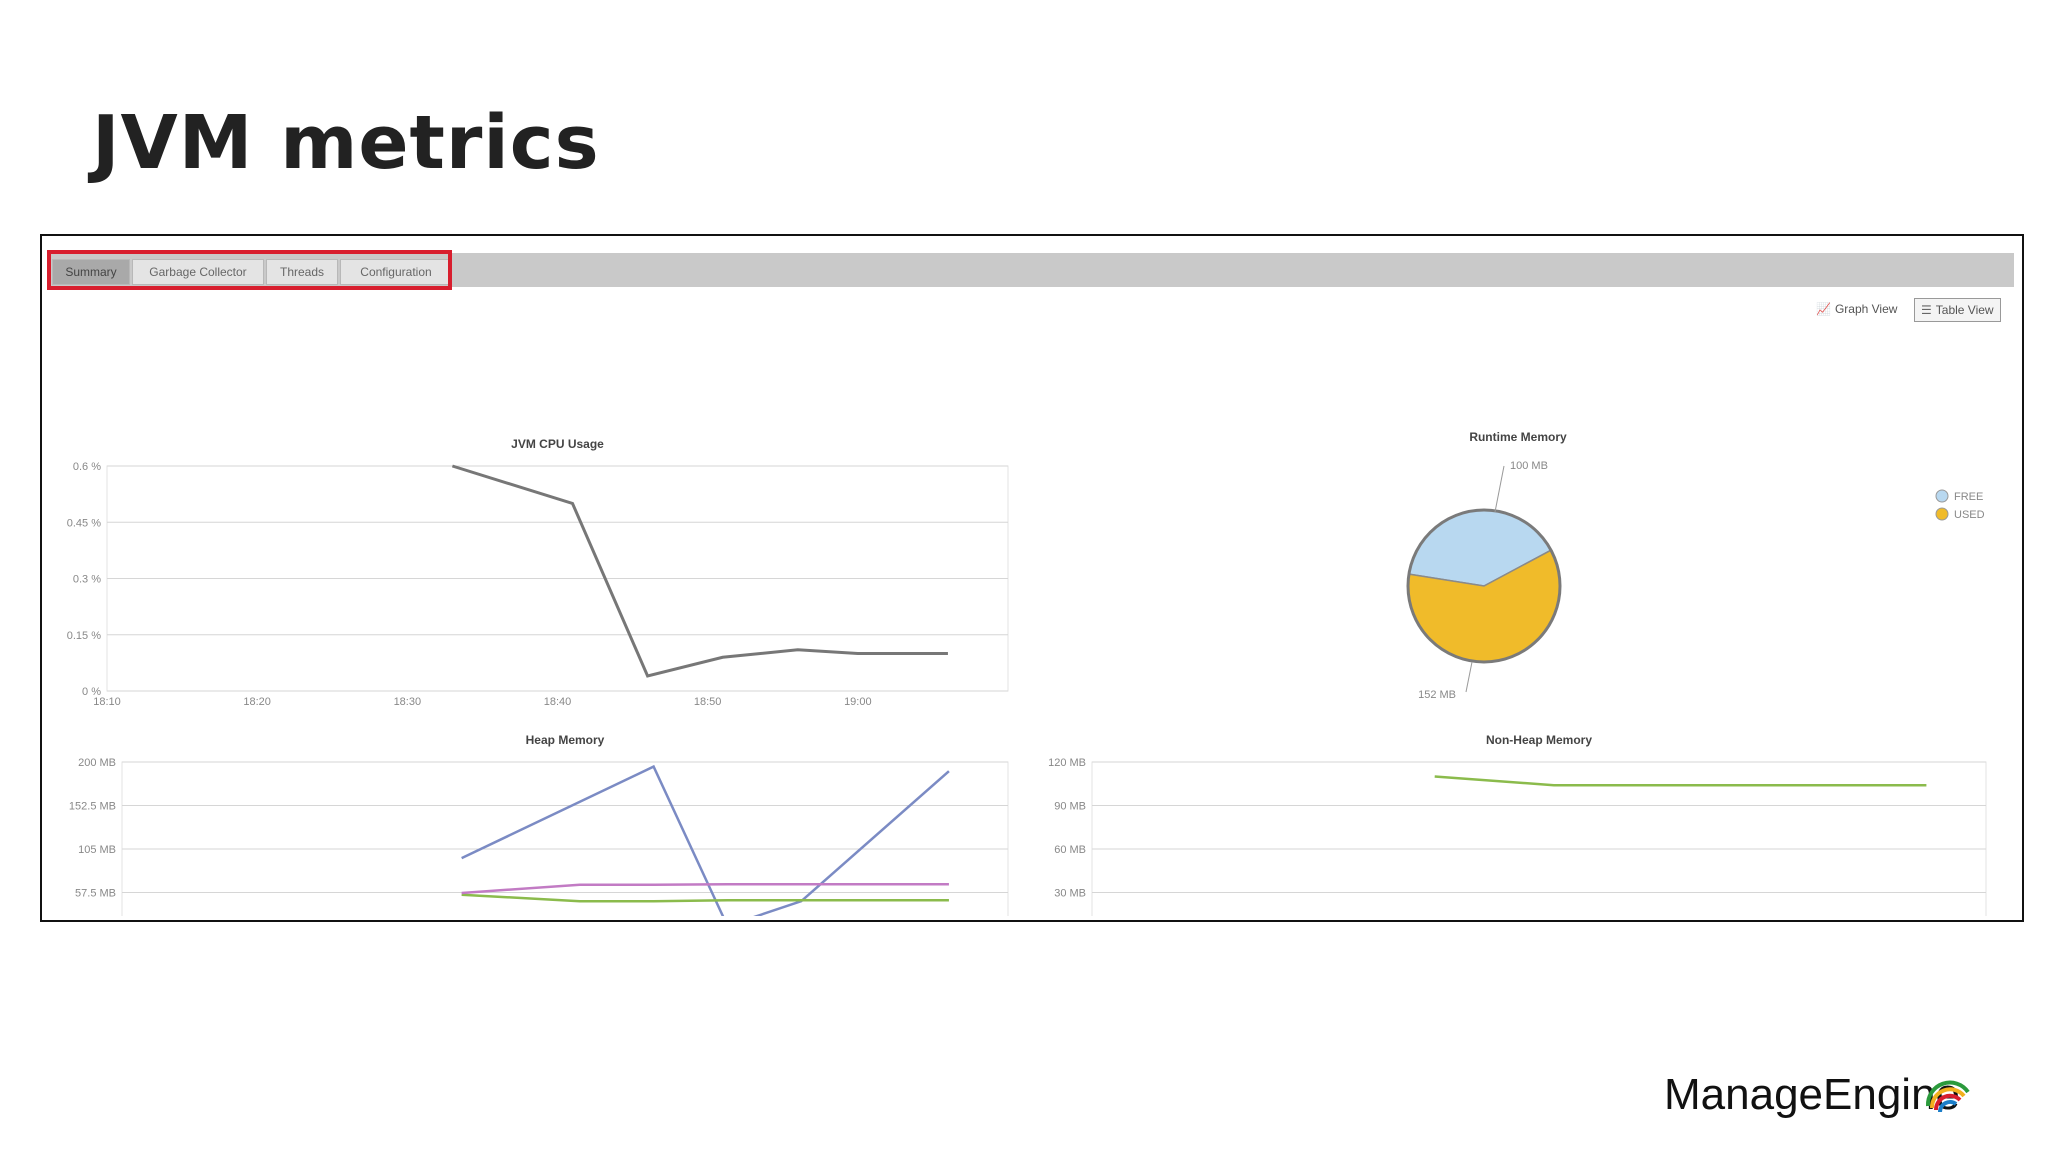  I want to click on table-view-label: Table View, so click(1964, 310).